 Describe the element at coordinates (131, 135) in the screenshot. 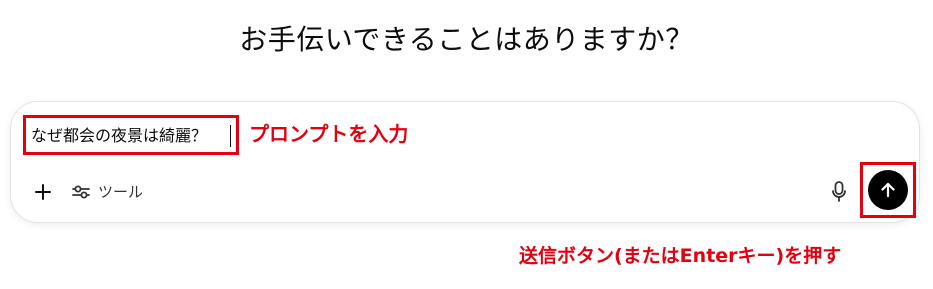

I see `prompt-input-highlight` at that location.